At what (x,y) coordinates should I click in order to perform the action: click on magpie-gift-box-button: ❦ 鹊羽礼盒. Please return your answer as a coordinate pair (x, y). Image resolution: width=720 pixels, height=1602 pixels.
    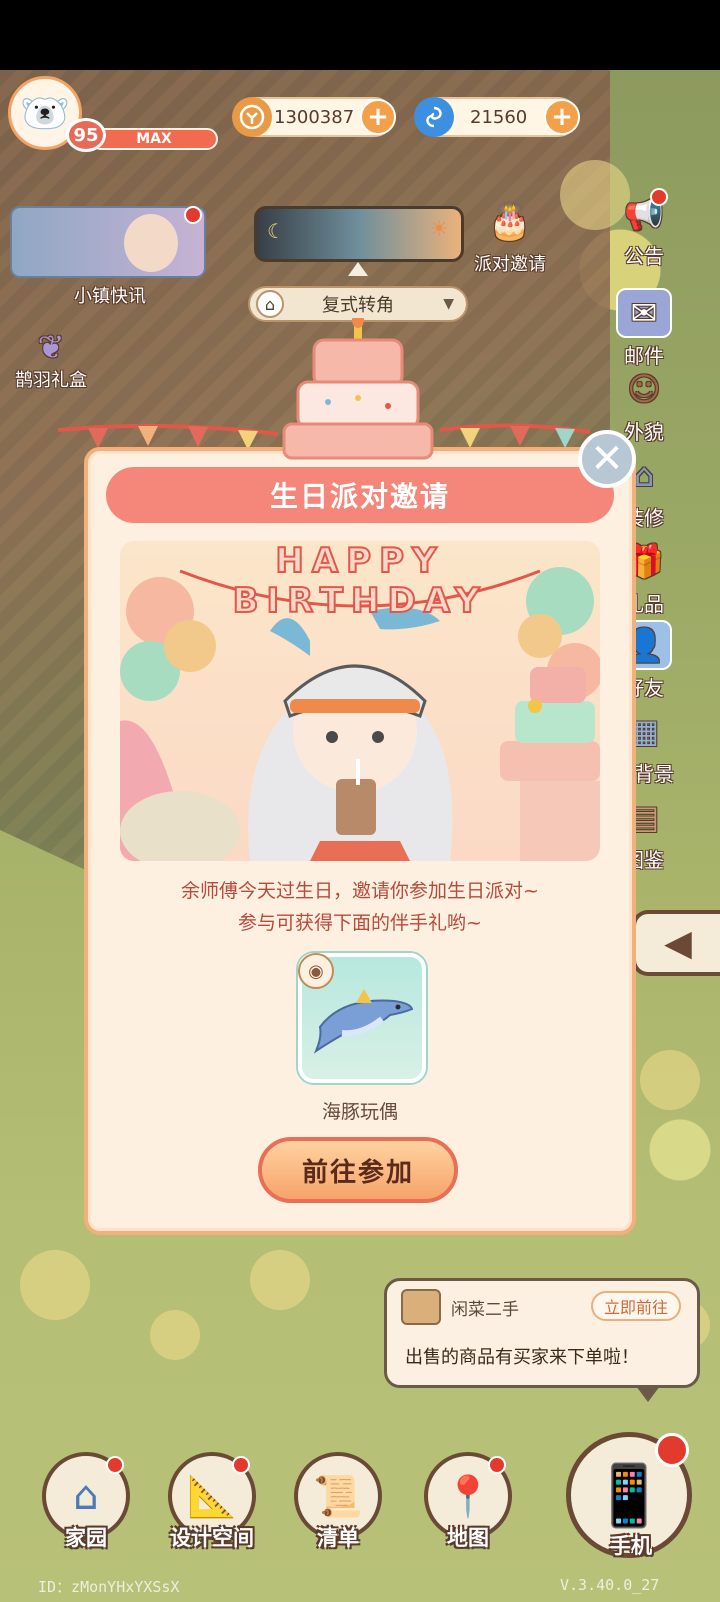
    Looking at the image, I should click on (51, 357).